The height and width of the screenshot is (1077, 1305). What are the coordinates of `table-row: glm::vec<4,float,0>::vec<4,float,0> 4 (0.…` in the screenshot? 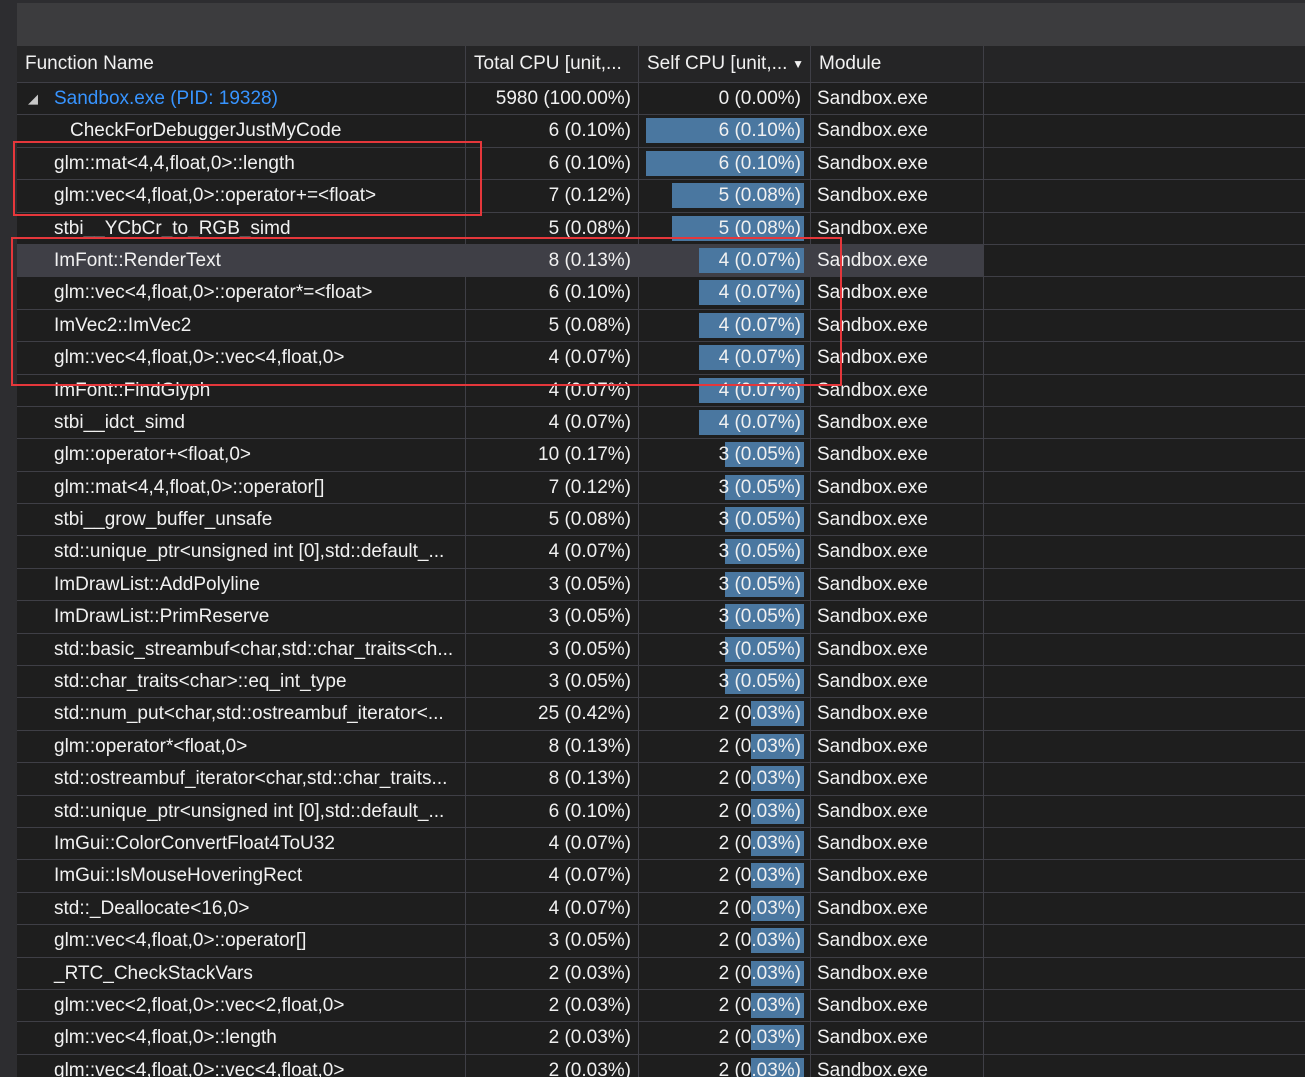 It's located at (661, 358).